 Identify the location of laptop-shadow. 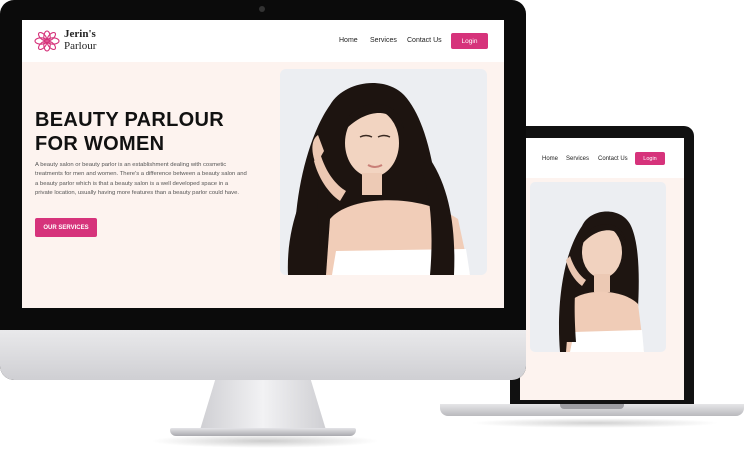
(595, 423).